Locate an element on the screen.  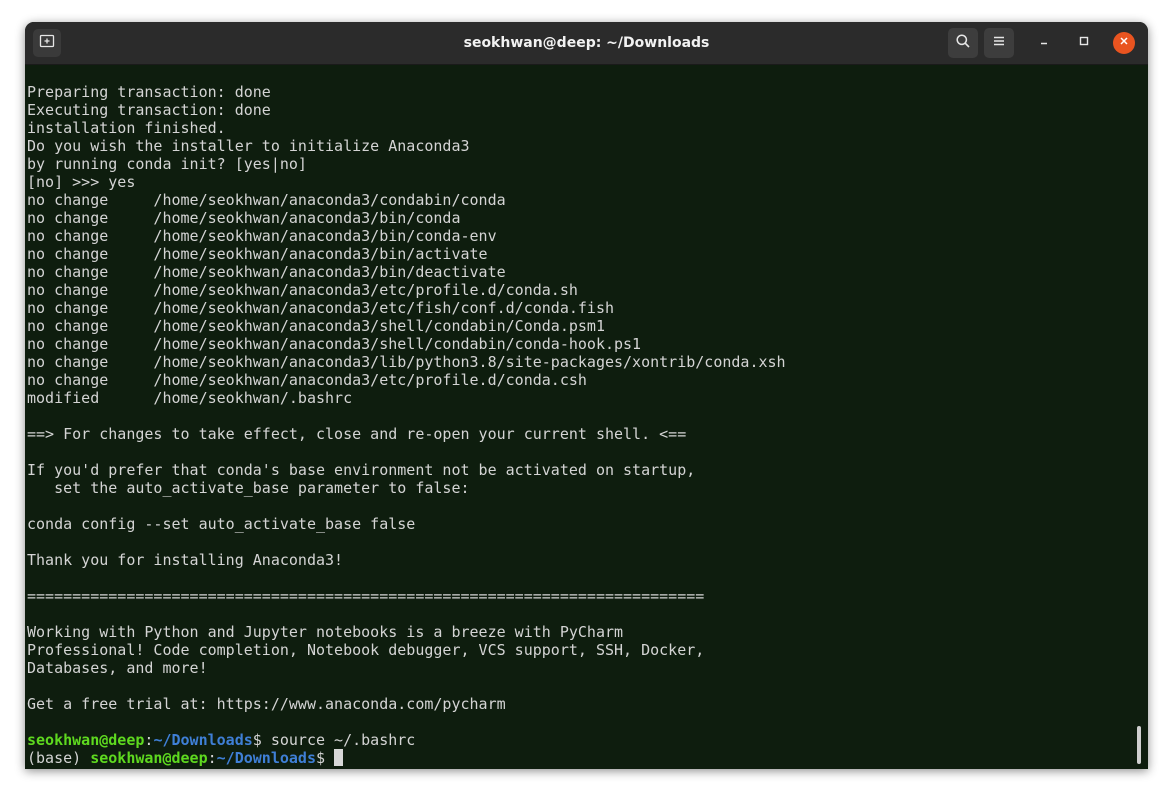
search-icon is located at coordinates (963, 43).